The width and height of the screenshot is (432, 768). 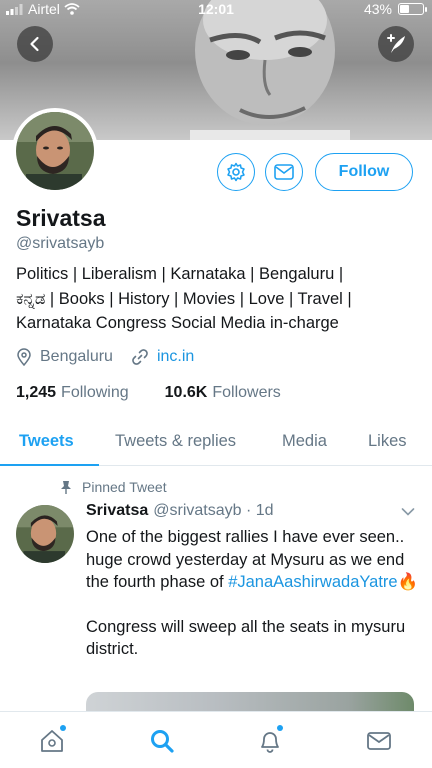 What do you see at coordinates (46, 441) in the screenshot?
I see `tab-tweets: Tweets` at bounding box center [46, 441].